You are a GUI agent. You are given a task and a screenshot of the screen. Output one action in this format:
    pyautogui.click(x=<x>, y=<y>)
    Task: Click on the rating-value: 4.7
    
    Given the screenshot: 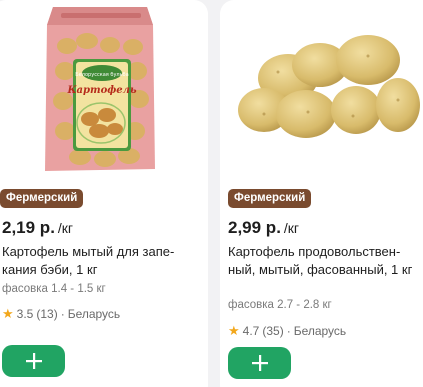 What is the action you would take?
    pyautogui.click(x=251, y=331)
    